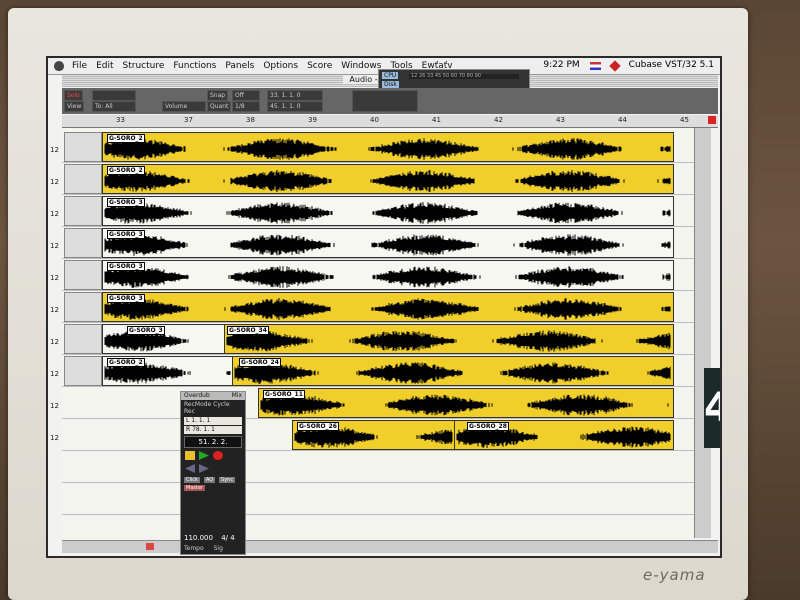 The image size is (800, 600). Describe the element at coordinates (595, 66) in the screenshot. I see `keyboard-flag-icon` at that location.